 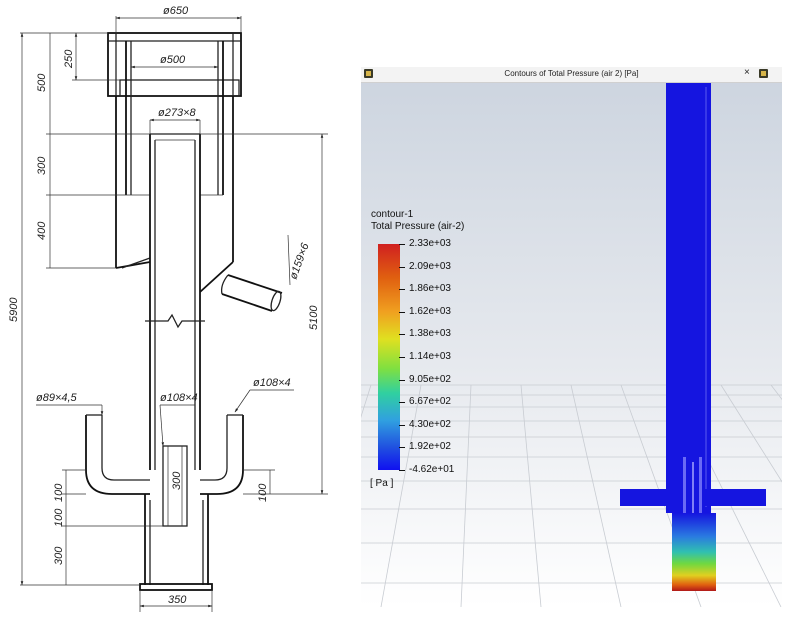 I want to click on bottom-base, so click(x=176, y=542).